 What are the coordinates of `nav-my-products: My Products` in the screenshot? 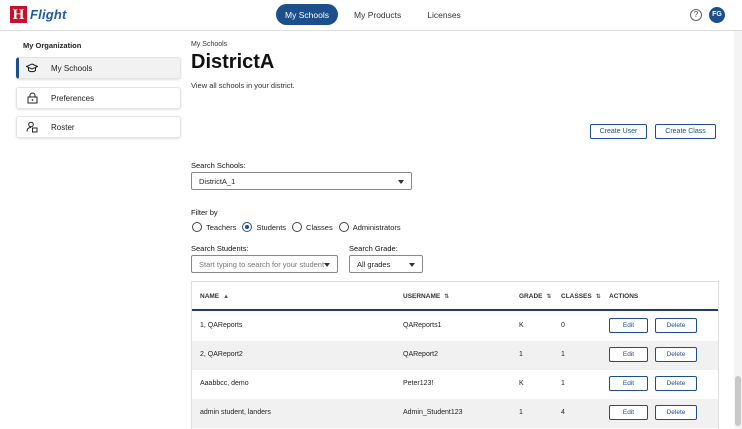 It's located at (377, 14).